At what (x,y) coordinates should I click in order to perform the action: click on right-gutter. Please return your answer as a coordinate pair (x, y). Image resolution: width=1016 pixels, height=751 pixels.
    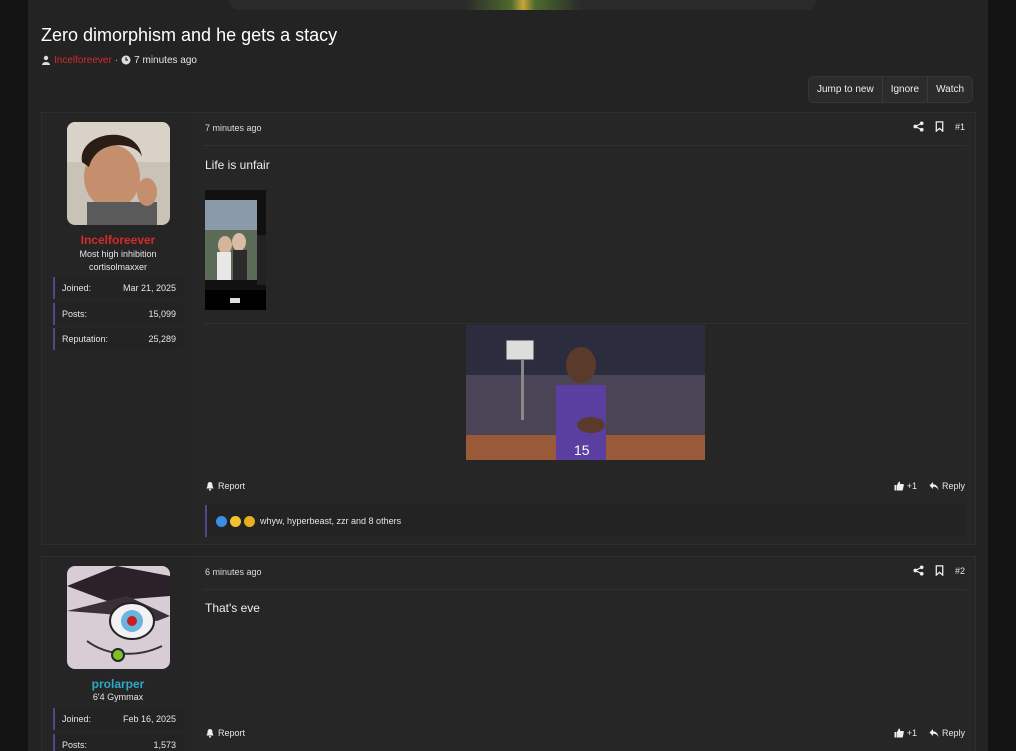
    Looking at the image, I should click on (1002, 375).